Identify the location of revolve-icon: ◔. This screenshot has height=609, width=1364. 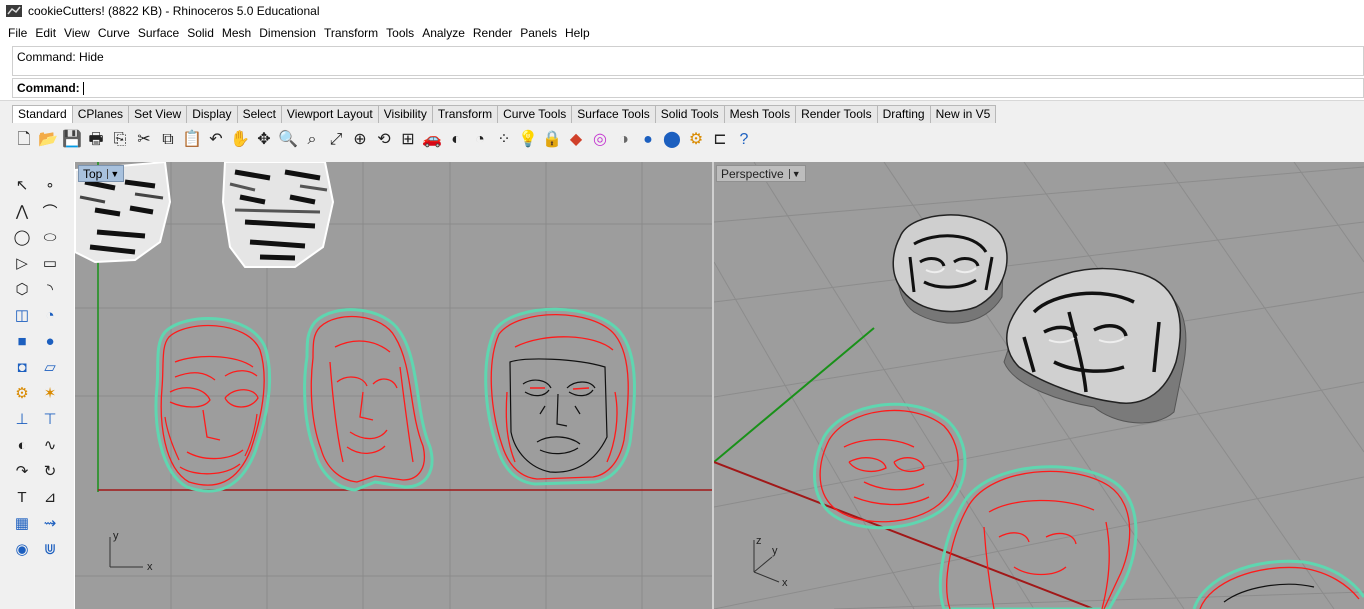
(50, 315).